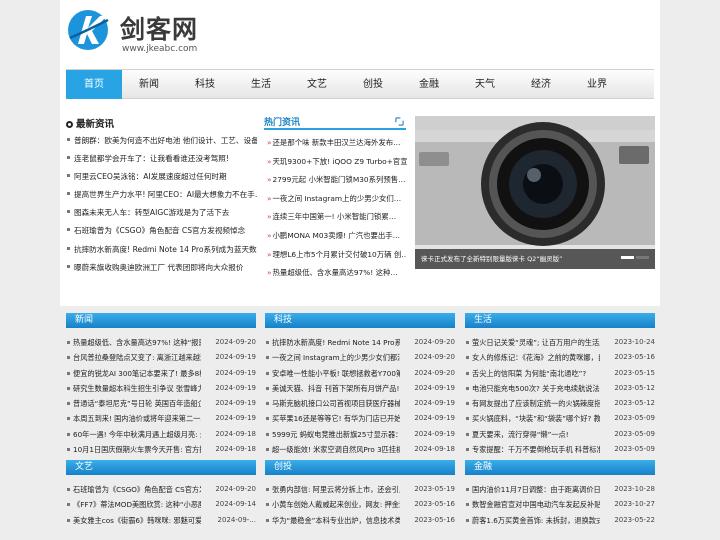 The height and width of the screenshot is (540, 720). What do you see at coordinates (360, 403) in the screenshot?
I see `list-item: 马斯克脑机接口公司首视项目获医疗器械认证…2024-09-19` at bounding box center [360, 403].